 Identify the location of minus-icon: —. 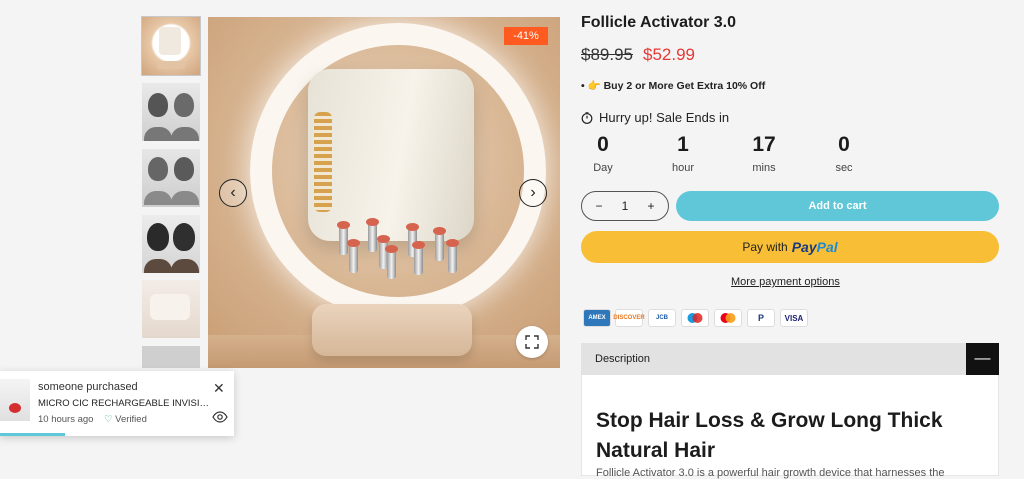
(982, 358).